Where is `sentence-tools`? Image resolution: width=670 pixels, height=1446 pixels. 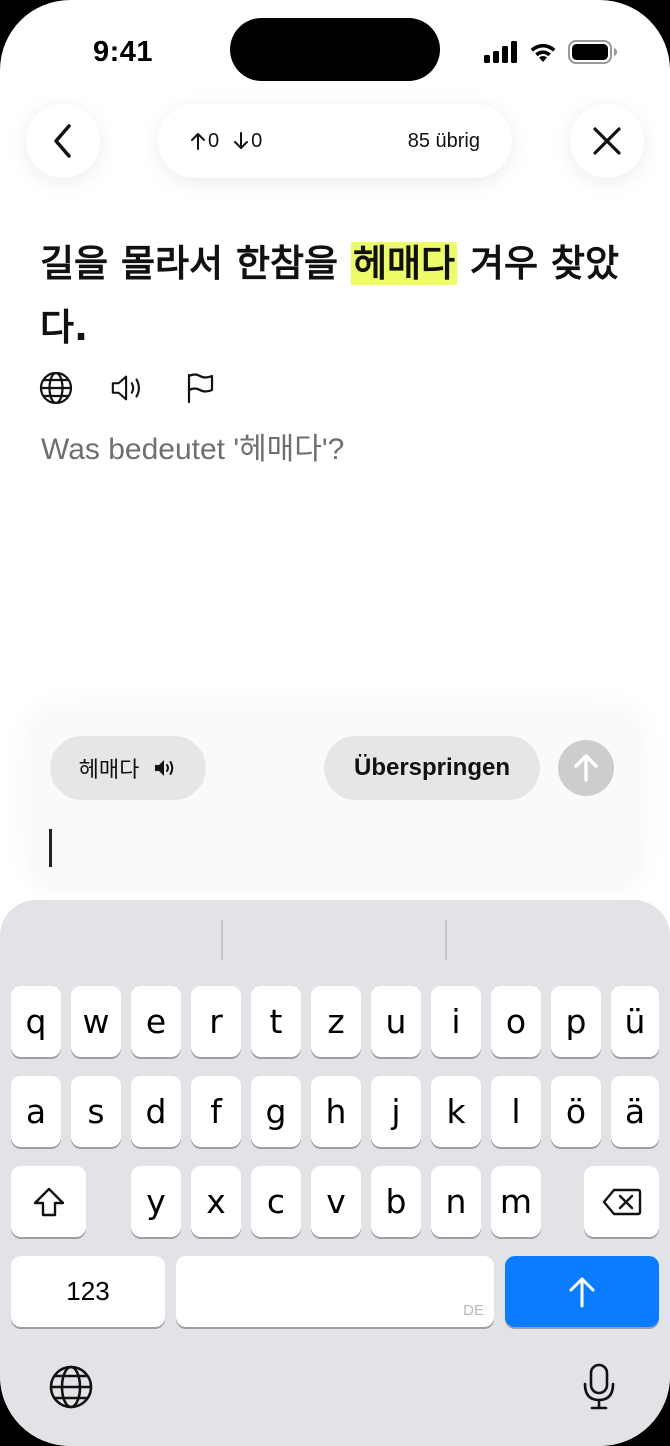
sentence-tools is located at coordinates (128, 388).